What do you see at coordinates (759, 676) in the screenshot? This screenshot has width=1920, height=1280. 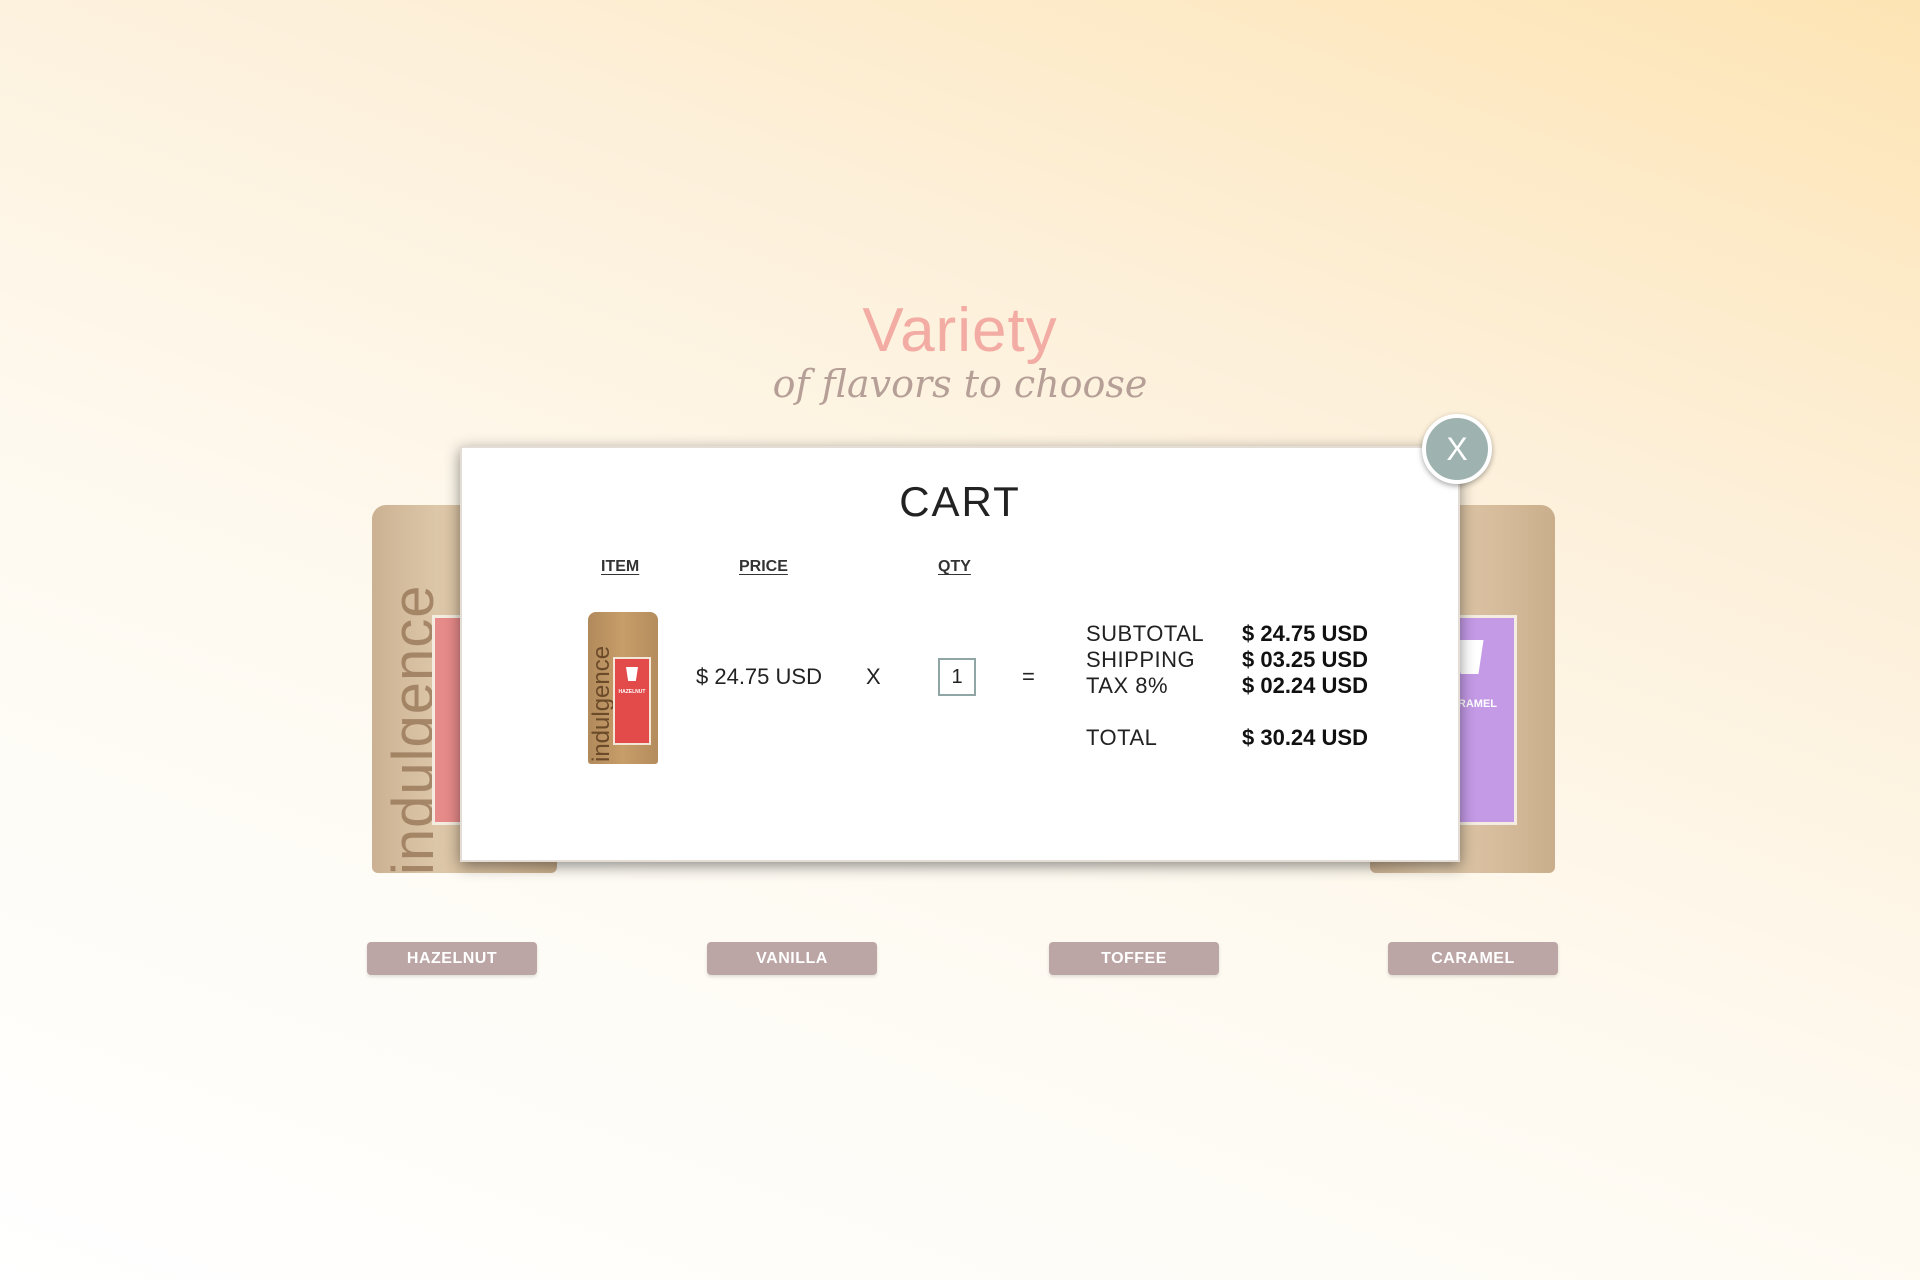 I see `cart-item-price: $ 24.75 USD` at bounding box center [759, 676].